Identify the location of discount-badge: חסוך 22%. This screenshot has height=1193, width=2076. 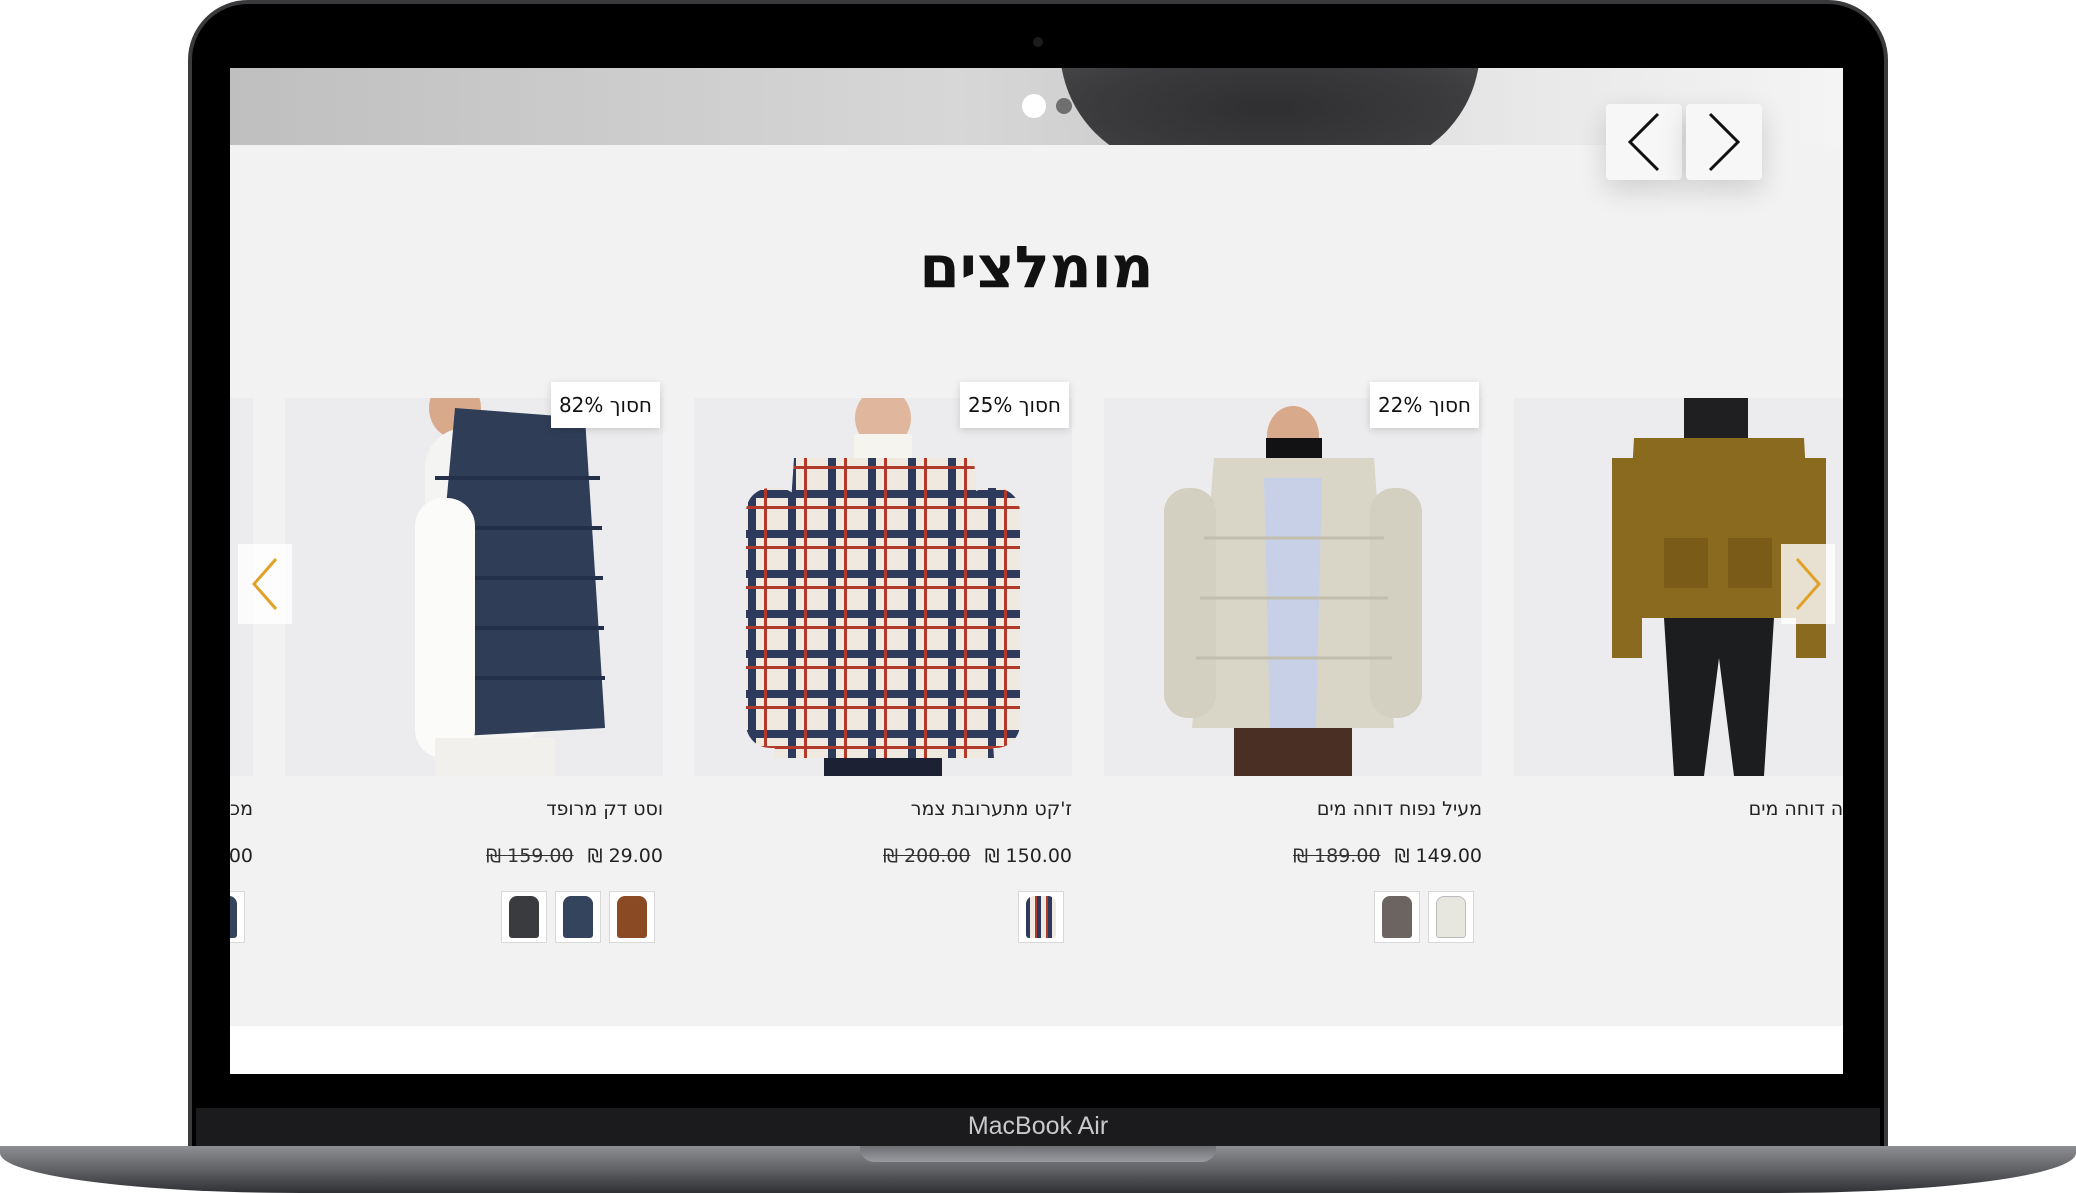
(1424, 405).